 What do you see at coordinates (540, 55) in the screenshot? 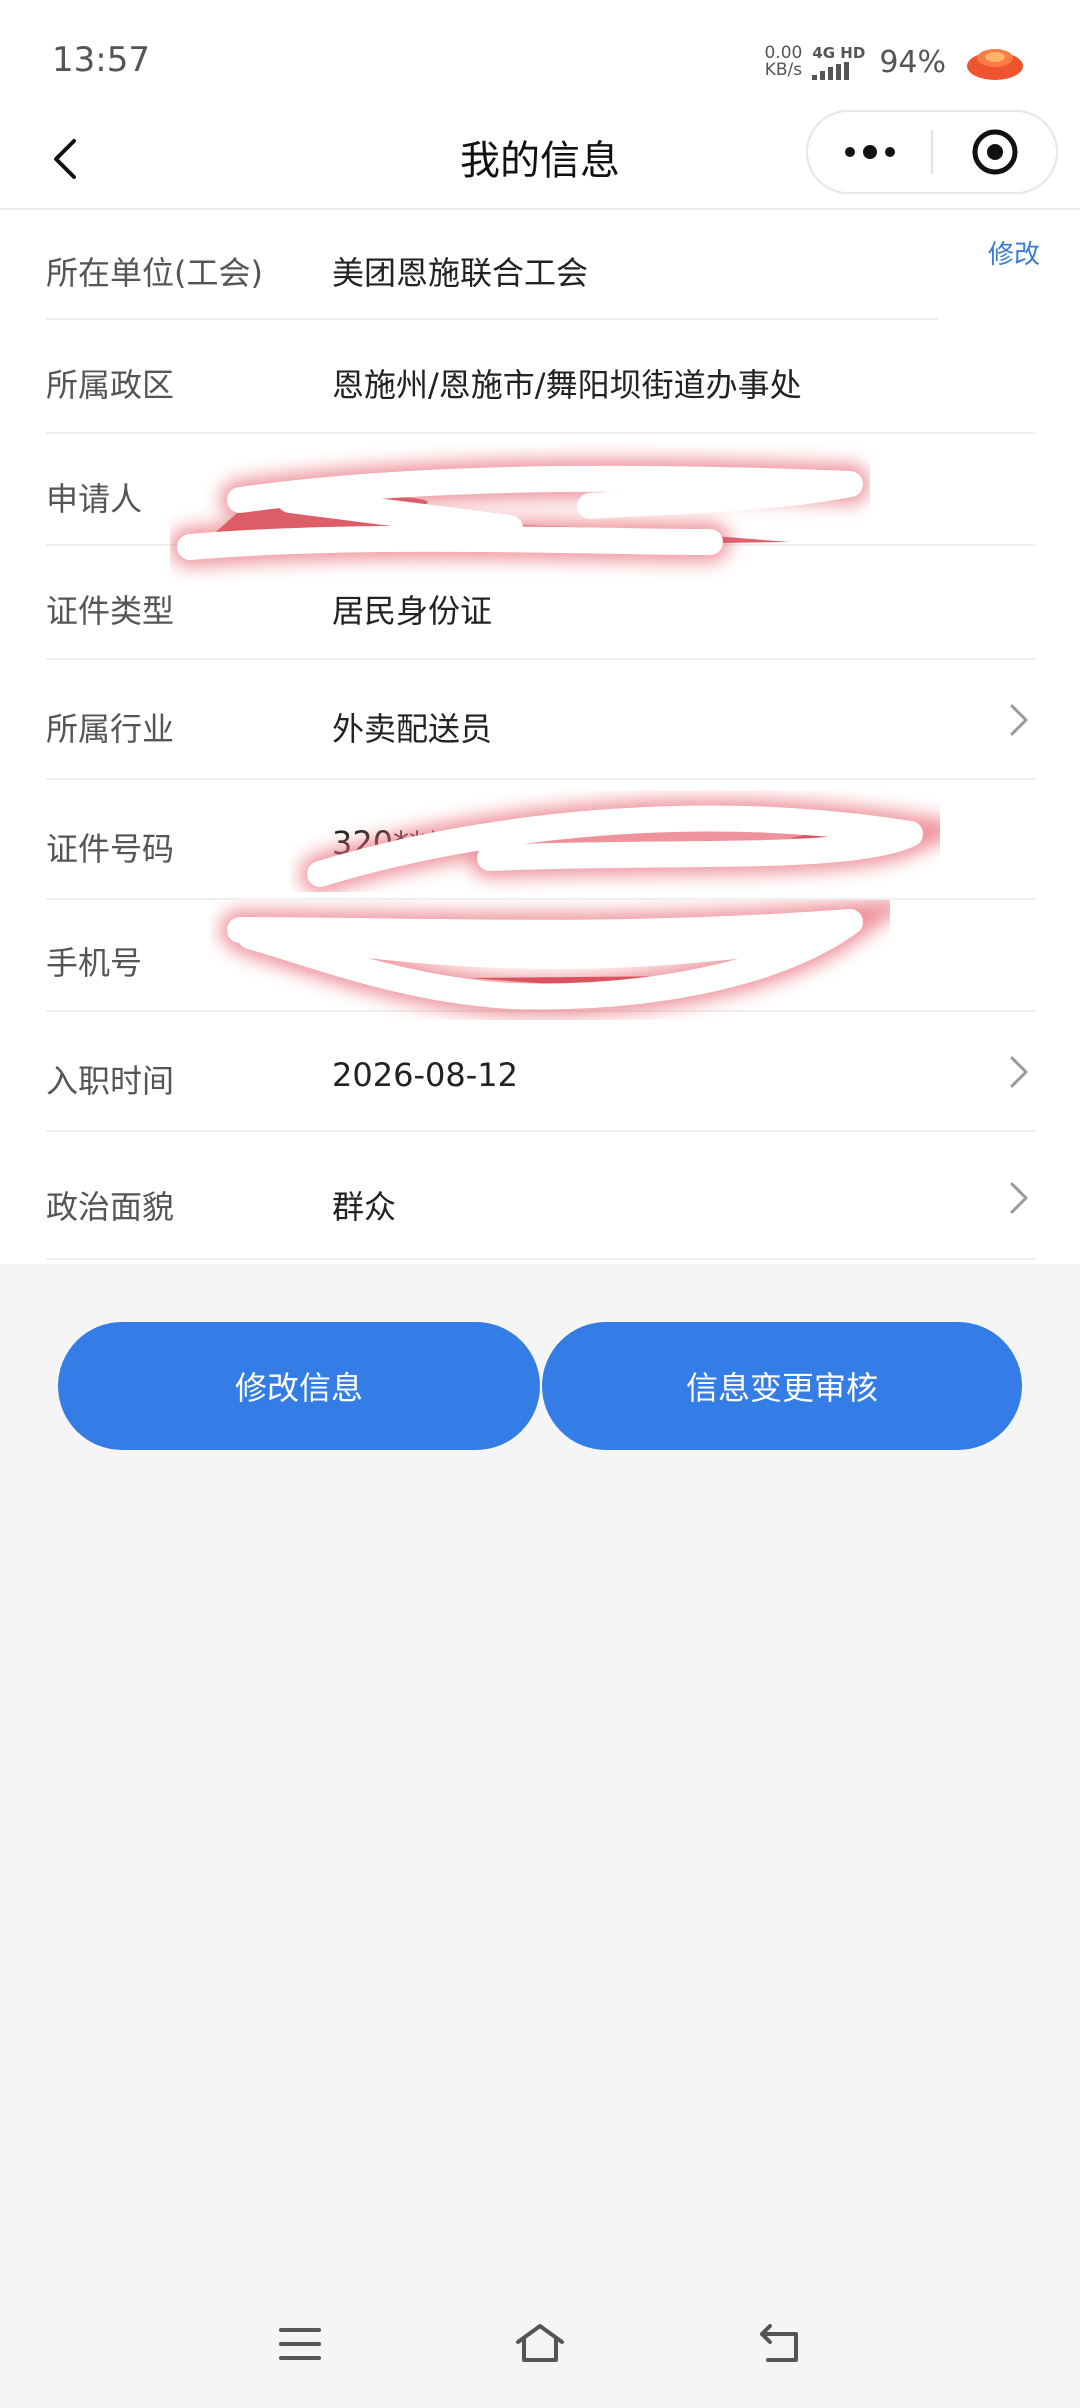
I see `status-bar: 13:57 0.00 KB/s 4G HD 94%` at bounding box center [540, 55].